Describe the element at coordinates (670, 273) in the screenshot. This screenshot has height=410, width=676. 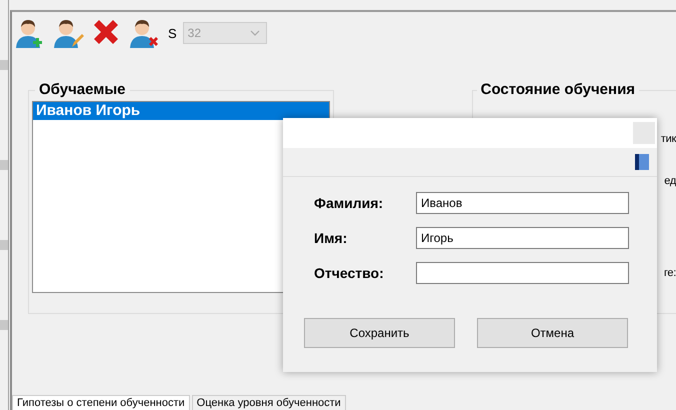
I see `status-label: ге:` at that location.